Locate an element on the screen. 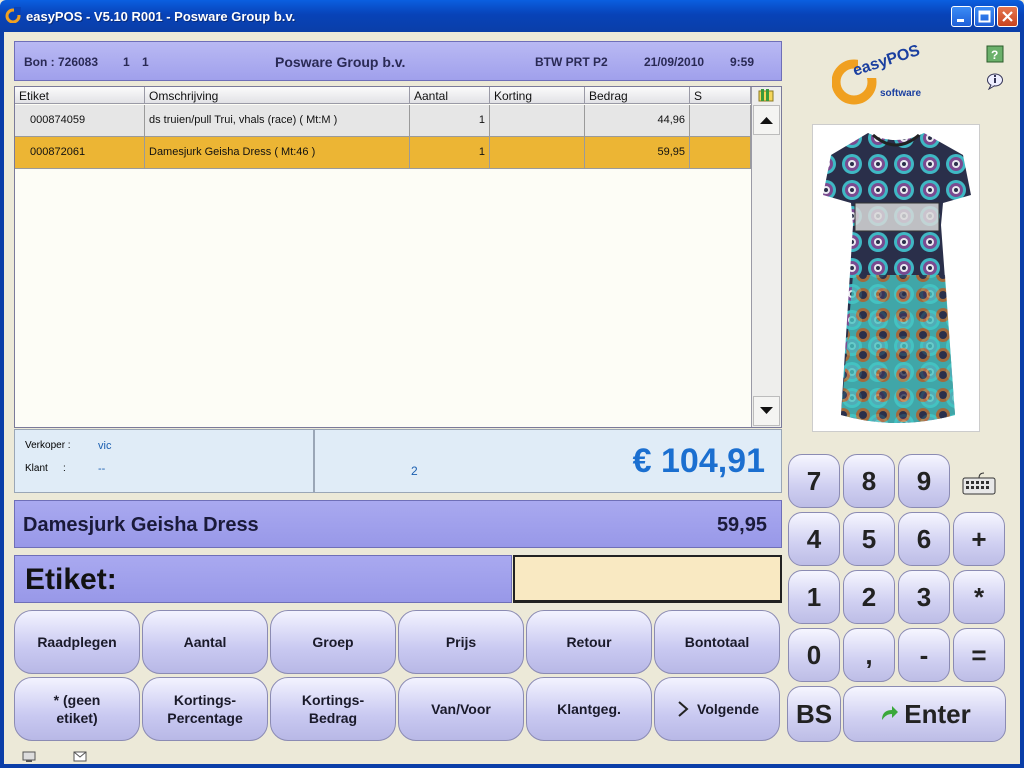 The height and width of the screenshot is (768, 1024). bontotaal-label: Bontotaal is located at coordinates (717, 641).